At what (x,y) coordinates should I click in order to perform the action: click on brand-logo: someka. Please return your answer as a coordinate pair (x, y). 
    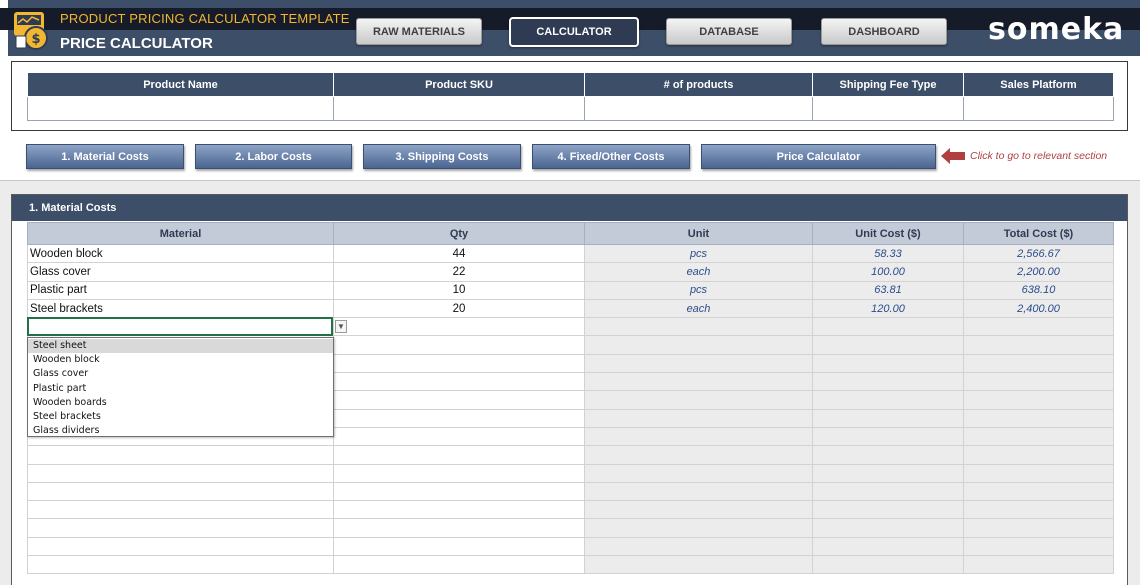
    Looking at the image, I should click on (1056, 29).